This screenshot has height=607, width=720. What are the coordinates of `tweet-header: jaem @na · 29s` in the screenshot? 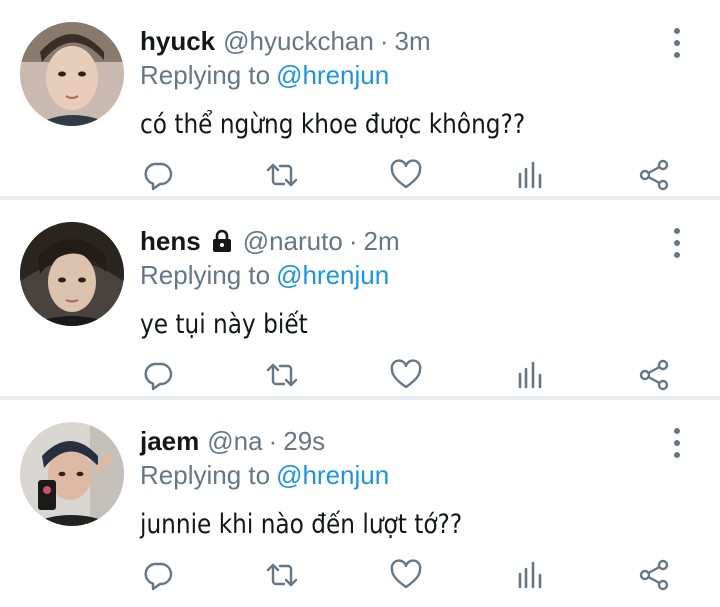 It's located at (232, 441).